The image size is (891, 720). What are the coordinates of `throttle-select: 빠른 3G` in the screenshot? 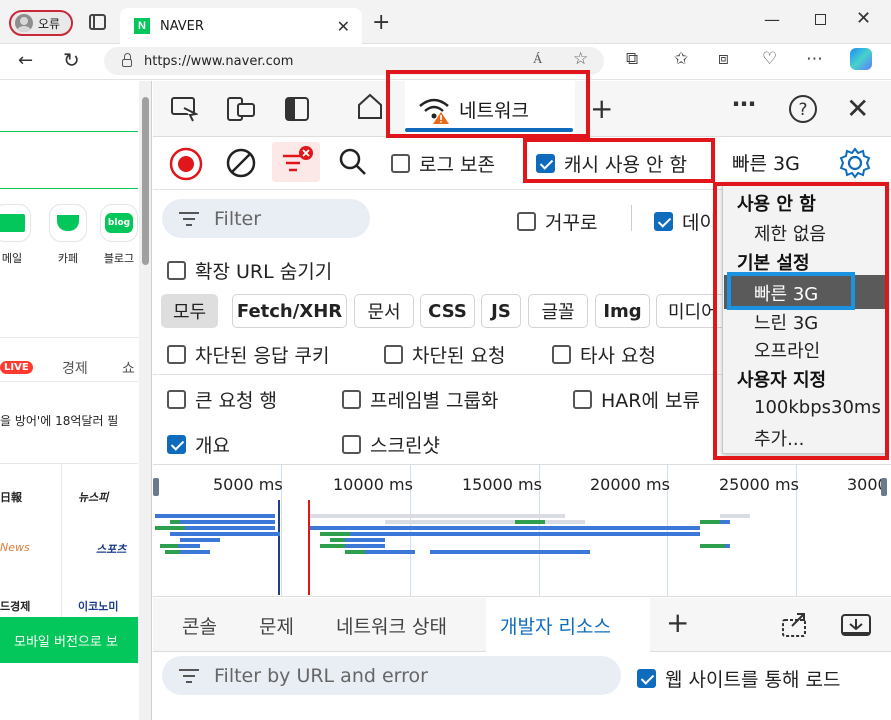 It's located at (772, 162).